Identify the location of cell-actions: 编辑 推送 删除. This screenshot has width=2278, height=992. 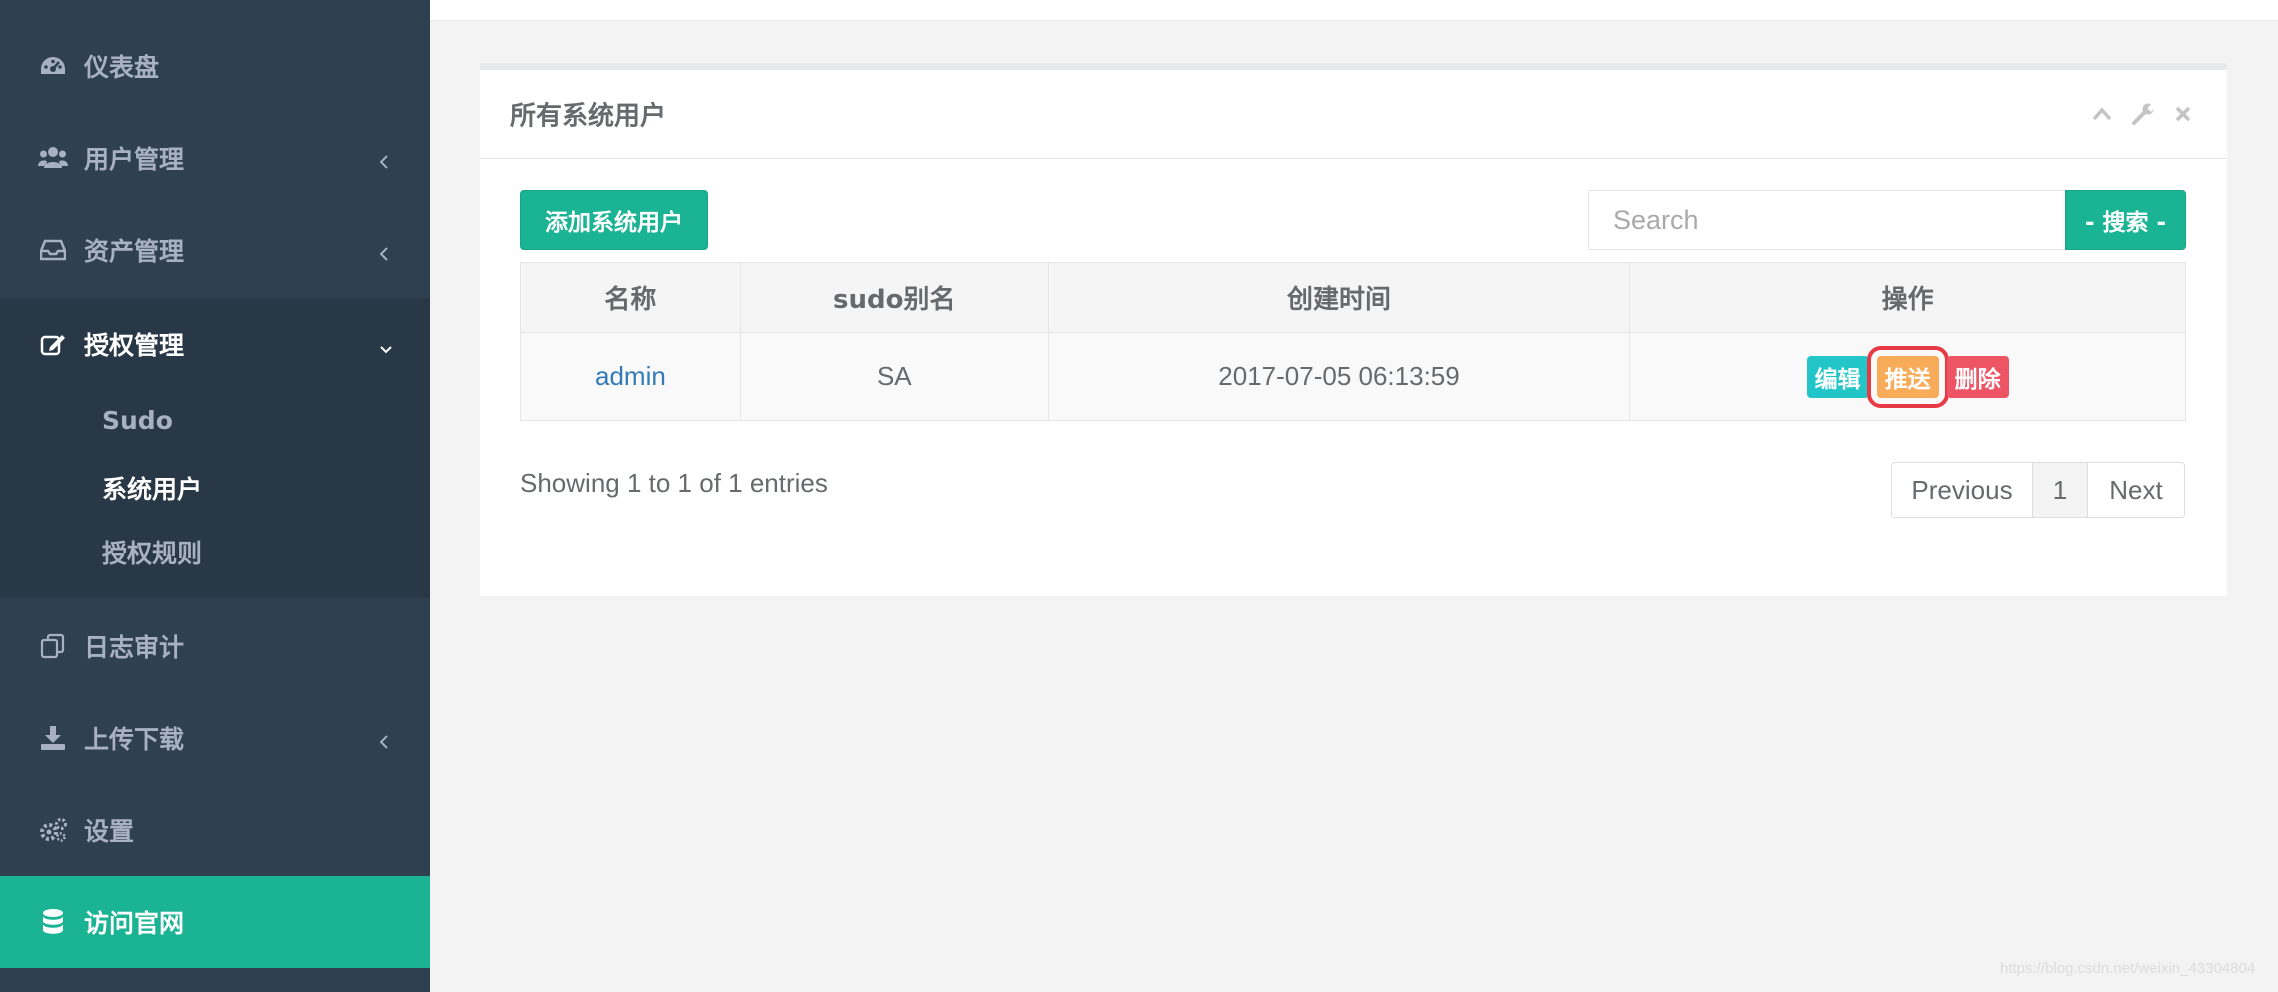
(1907, 376).